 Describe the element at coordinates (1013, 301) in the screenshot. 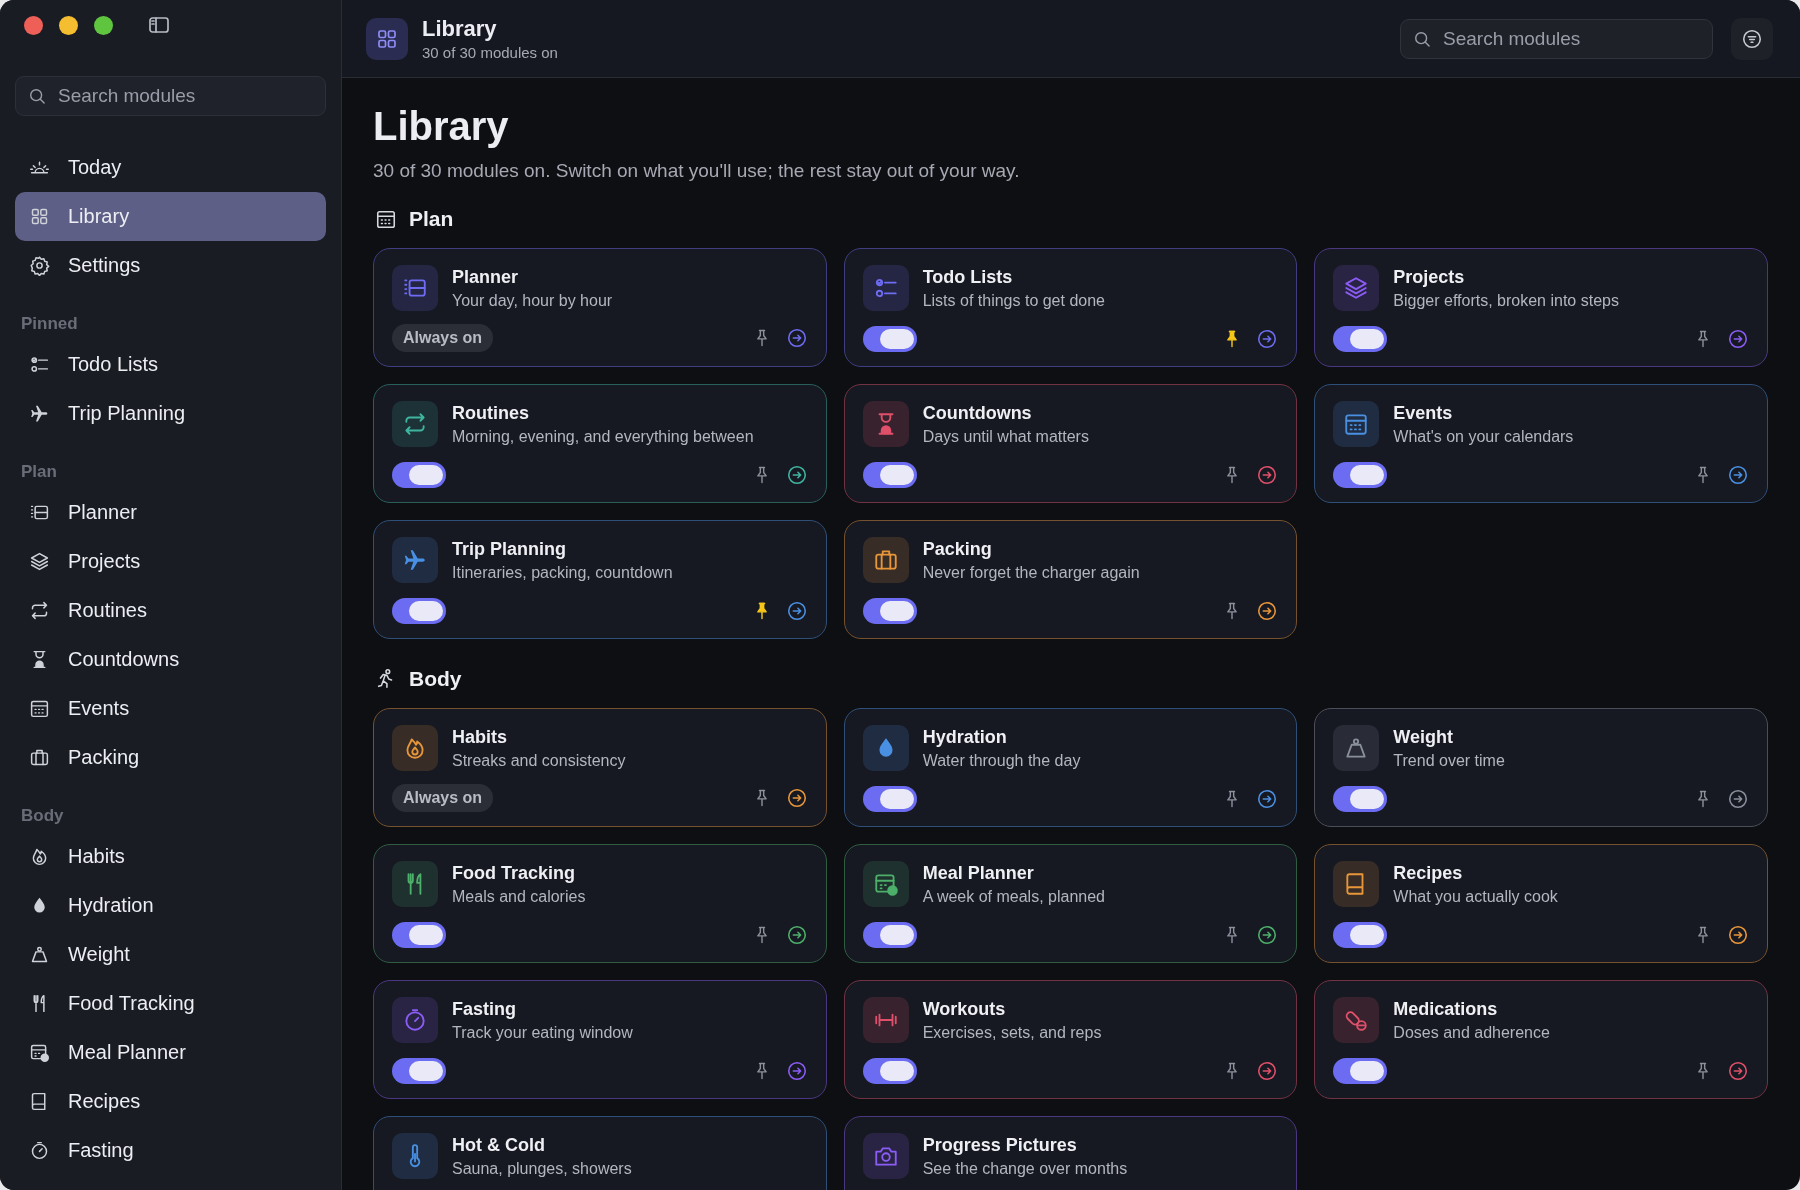

I see `module-subtitle: Lists of things to get done` at that location.